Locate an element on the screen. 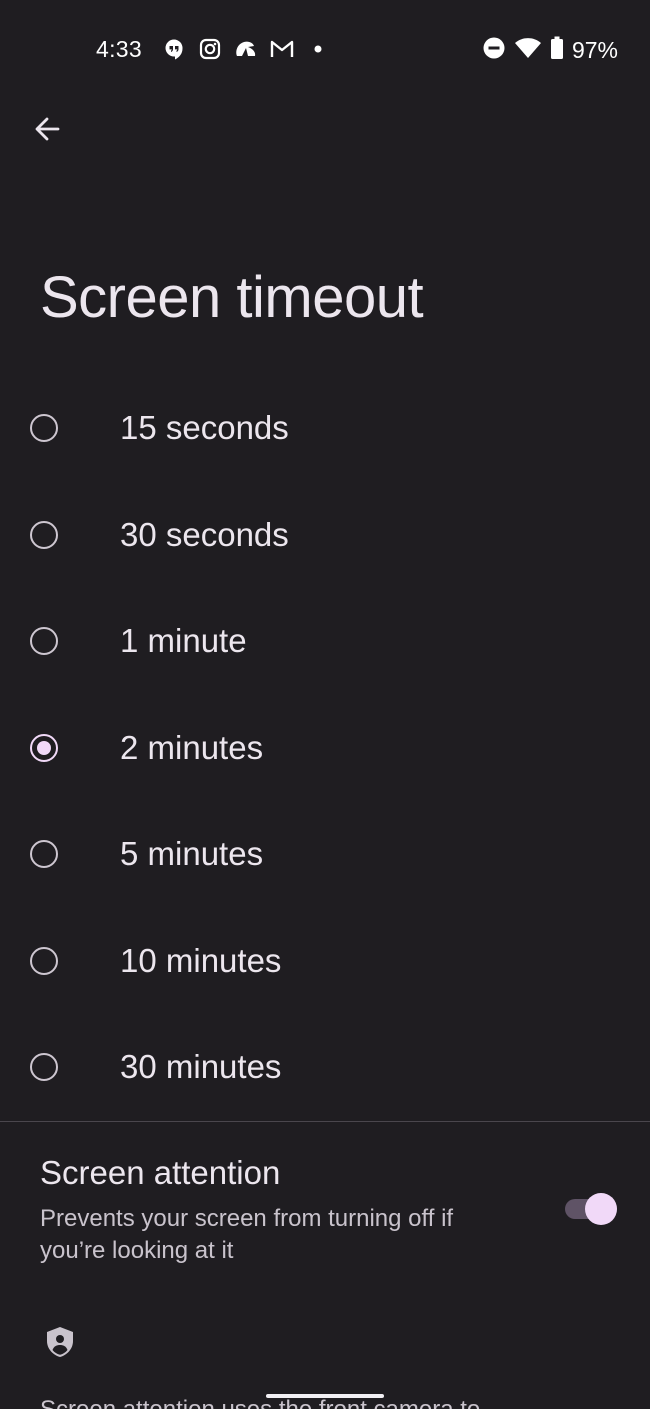 This screenshot has width=650, height=1409. battery-percentage: 97% is located at coordinates (594, 50).